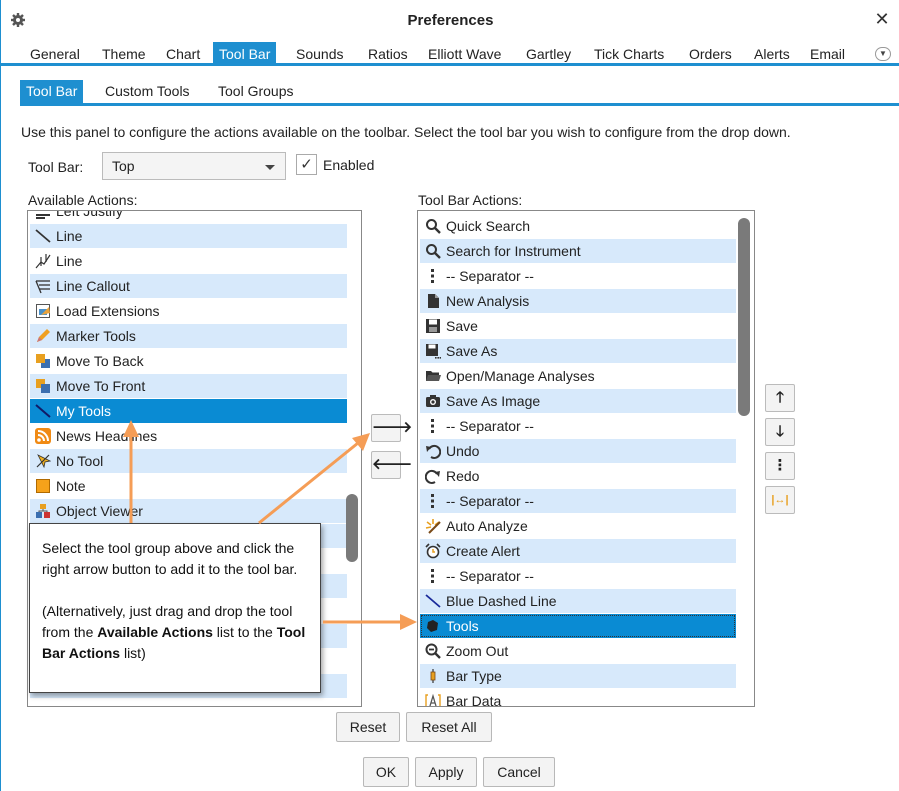  What do you see at coordinates (578, 601) in the screenshot?
I see `list-item: Blue Dashed Line` at bounding box center [578, 601].